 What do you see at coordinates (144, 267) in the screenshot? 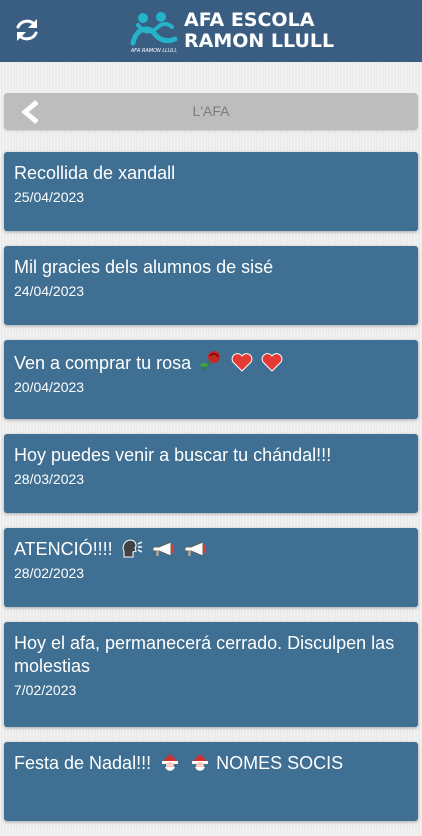
I see `news-title: Mil gracies dels alumnos de sisé` at bounding box center [144, 267].